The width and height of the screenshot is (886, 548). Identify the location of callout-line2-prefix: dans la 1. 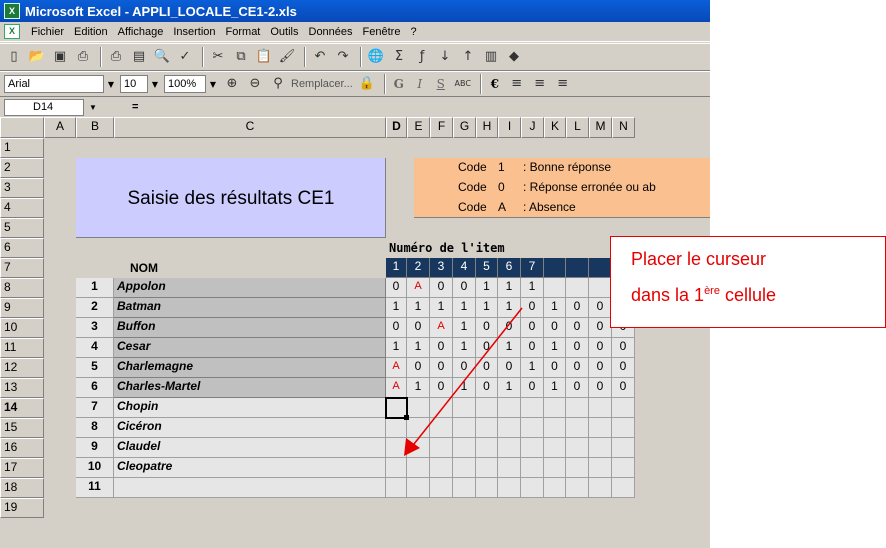
(668, 295).